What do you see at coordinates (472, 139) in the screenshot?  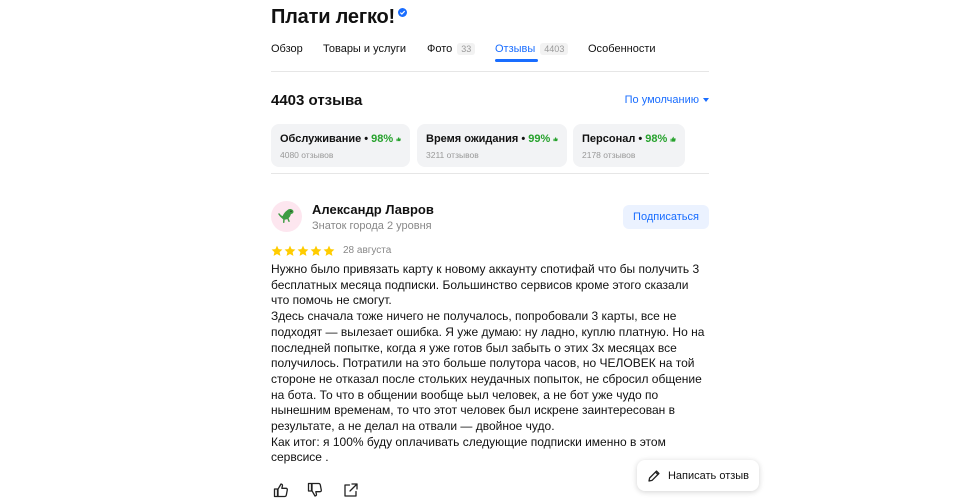 I see `aspect-label: Время ожидания` at bounding box center [472, 139].